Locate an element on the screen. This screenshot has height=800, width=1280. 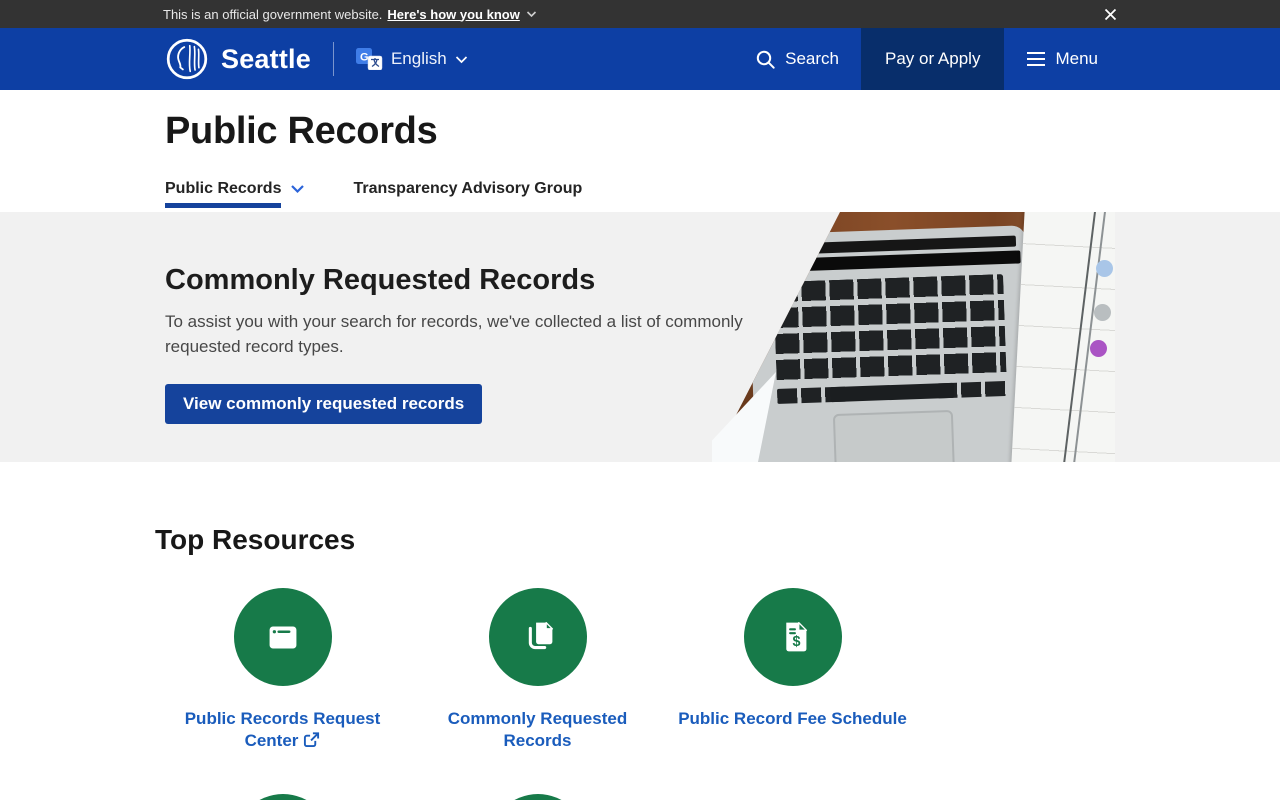
laptop-photo is located at coordinates (913, 337).